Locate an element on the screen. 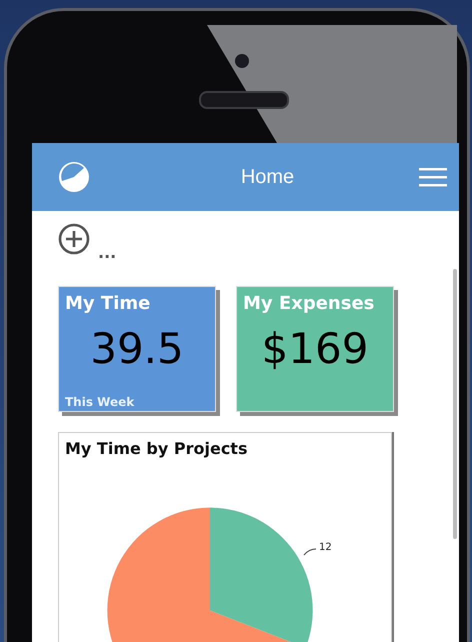 Image resolution: width=472 pixels, height=642 pixels. tile-caption: This Week is located at coordinates (99, 402).